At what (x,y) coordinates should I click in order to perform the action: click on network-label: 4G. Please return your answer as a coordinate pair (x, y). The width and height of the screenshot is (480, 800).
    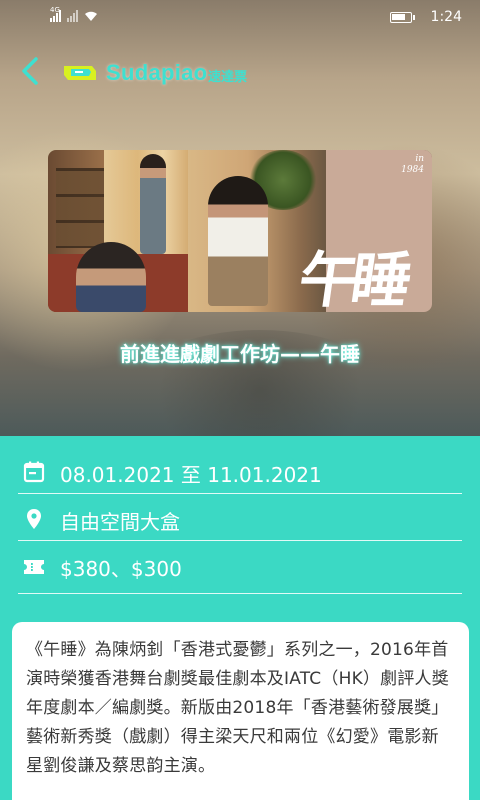
    Looking at the image, I should click on (55, 10).